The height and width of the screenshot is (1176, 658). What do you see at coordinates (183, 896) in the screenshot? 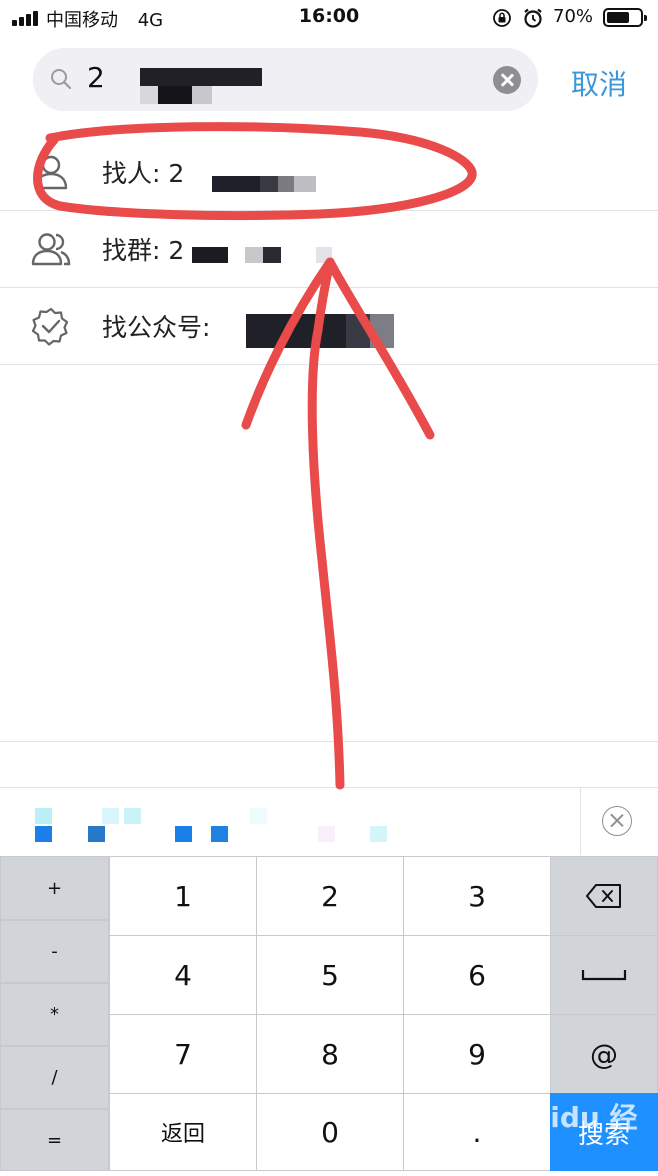
I see `key-1: 1` at bounding box center [183, 896].